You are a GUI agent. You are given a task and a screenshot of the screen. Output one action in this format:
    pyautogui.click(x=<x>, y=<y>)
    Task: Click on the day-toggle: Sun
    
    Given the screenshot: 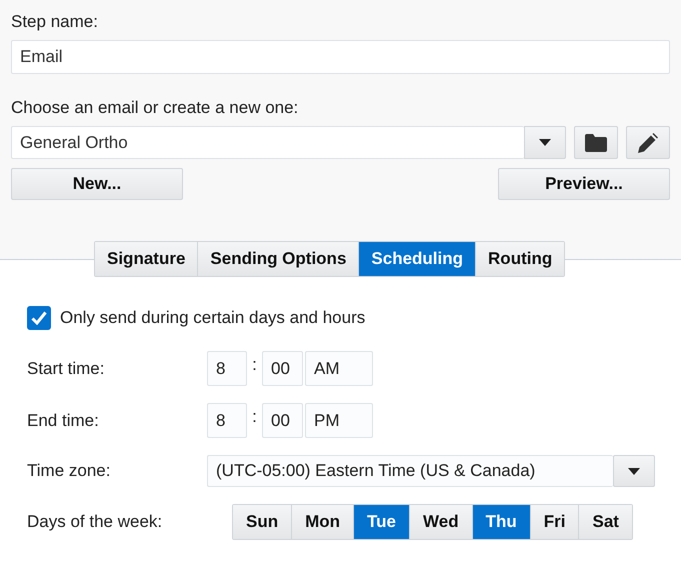 What is the action you would take?
    pyautogui.click(x=262, y=522)
    